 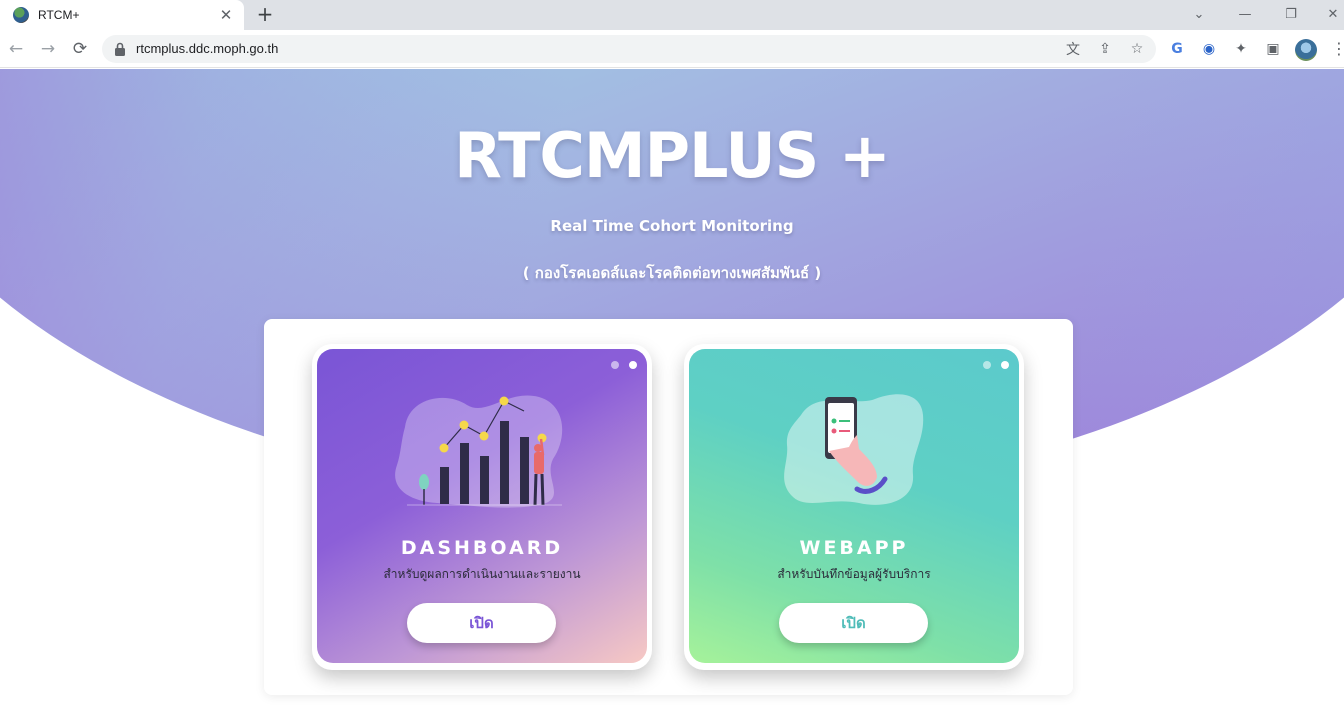 I want to click on address-bar: rtcmplus.ddc.moph.go.th 文 ⇪ ☆, so click(x=629, y=49).